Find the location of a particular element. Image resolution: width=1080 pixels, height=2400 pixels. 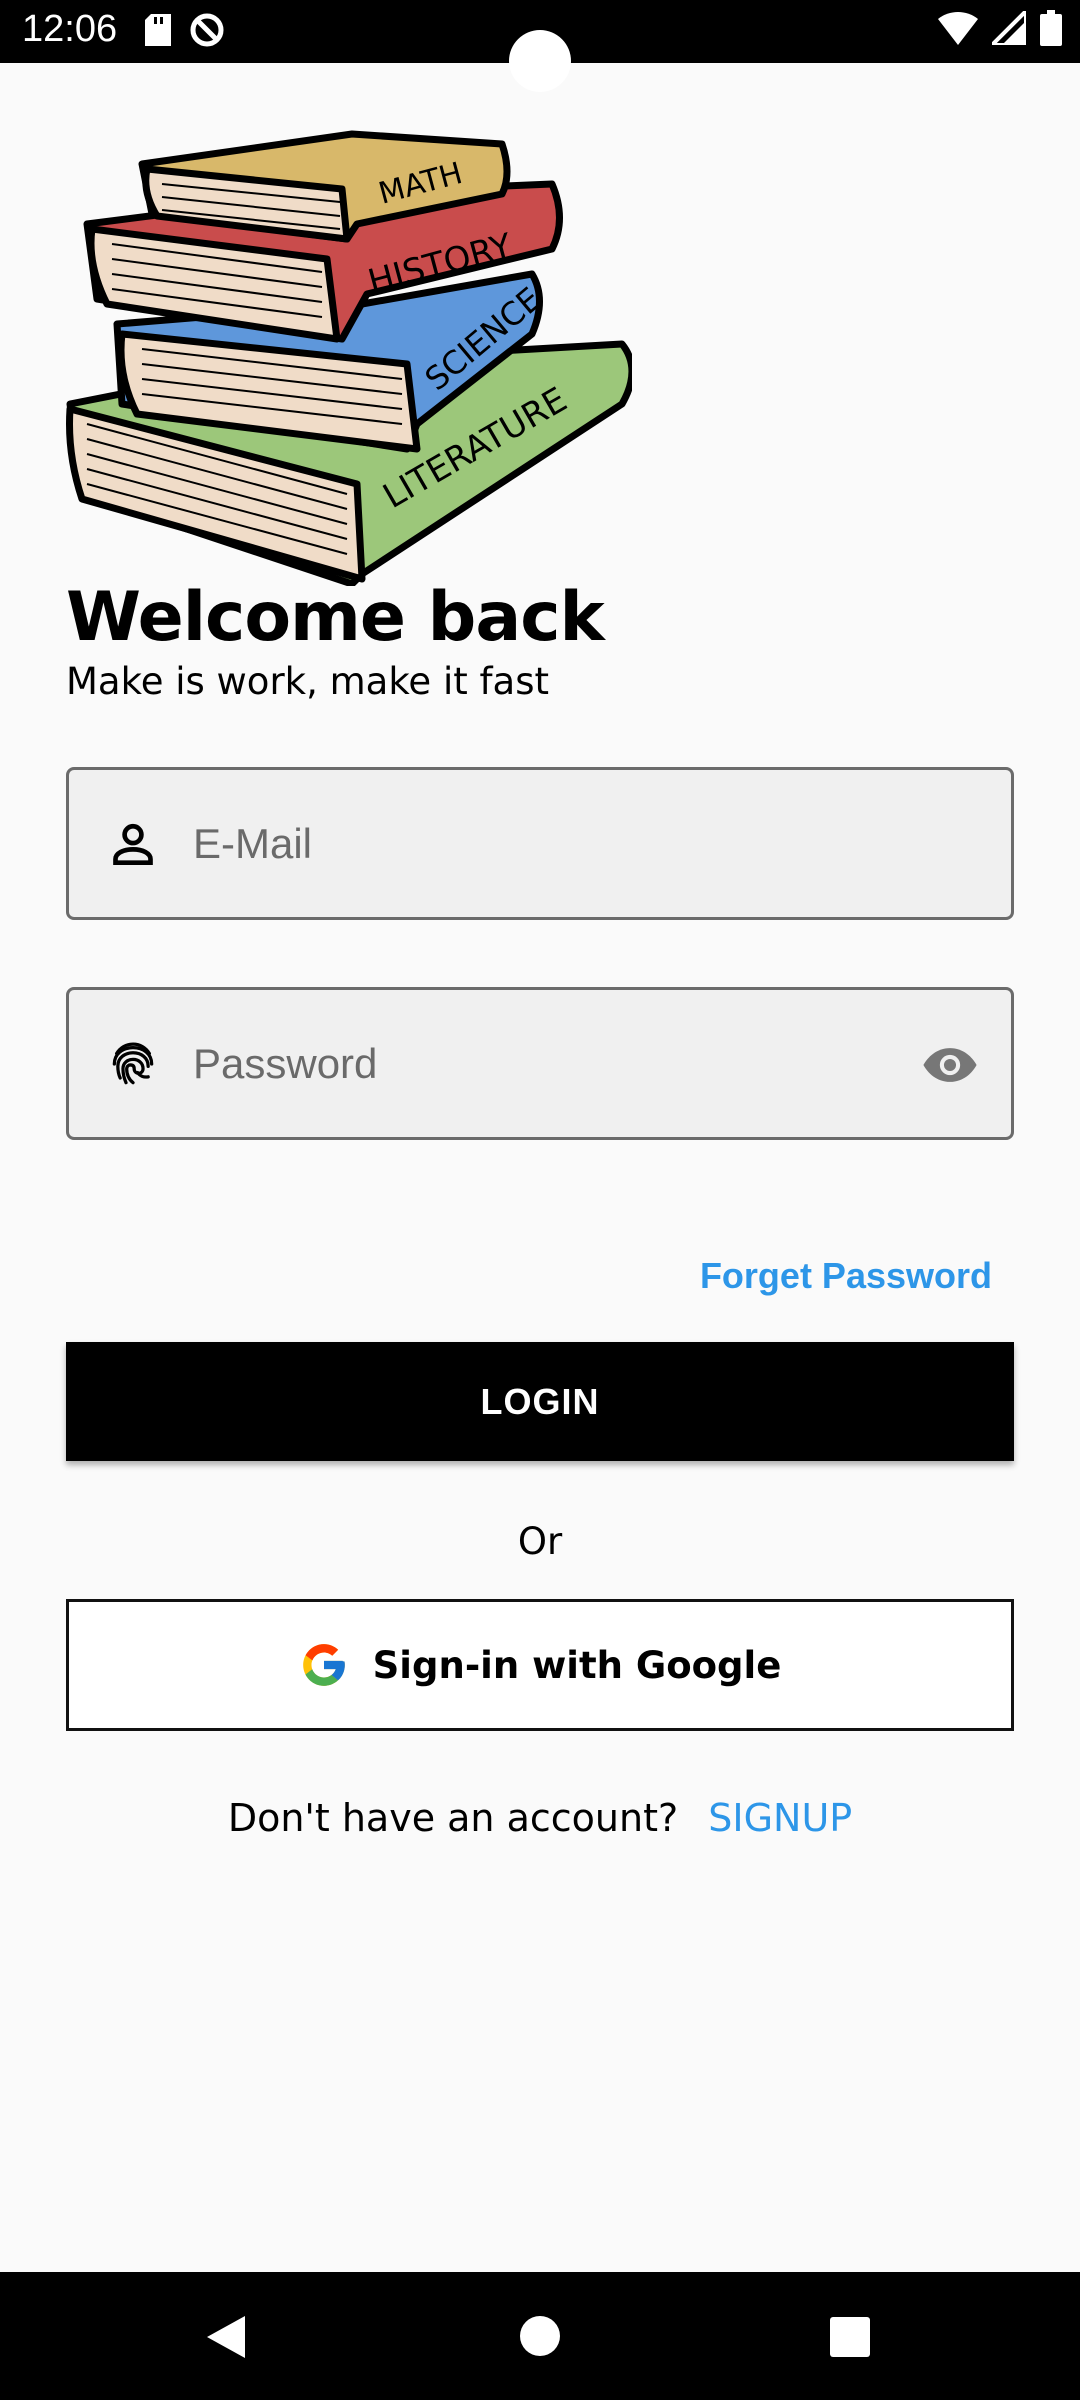

camera-cutout is located at coordinates (540, 61).